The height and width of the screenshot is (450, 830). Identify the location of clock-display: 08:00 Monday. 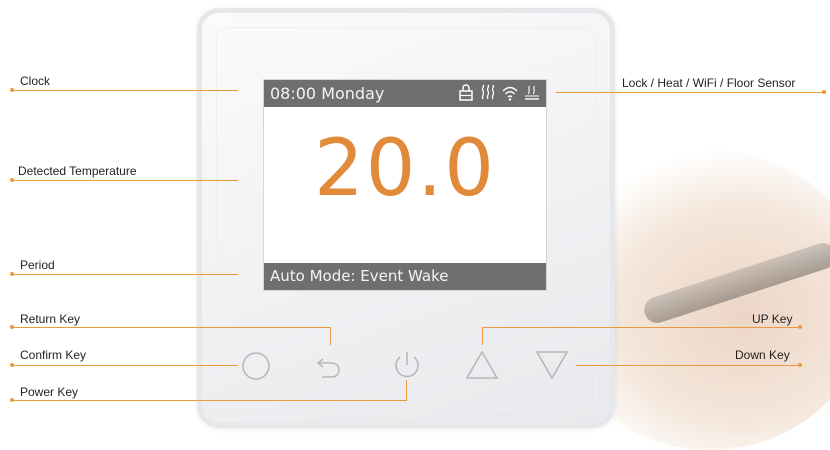
(327, 93).